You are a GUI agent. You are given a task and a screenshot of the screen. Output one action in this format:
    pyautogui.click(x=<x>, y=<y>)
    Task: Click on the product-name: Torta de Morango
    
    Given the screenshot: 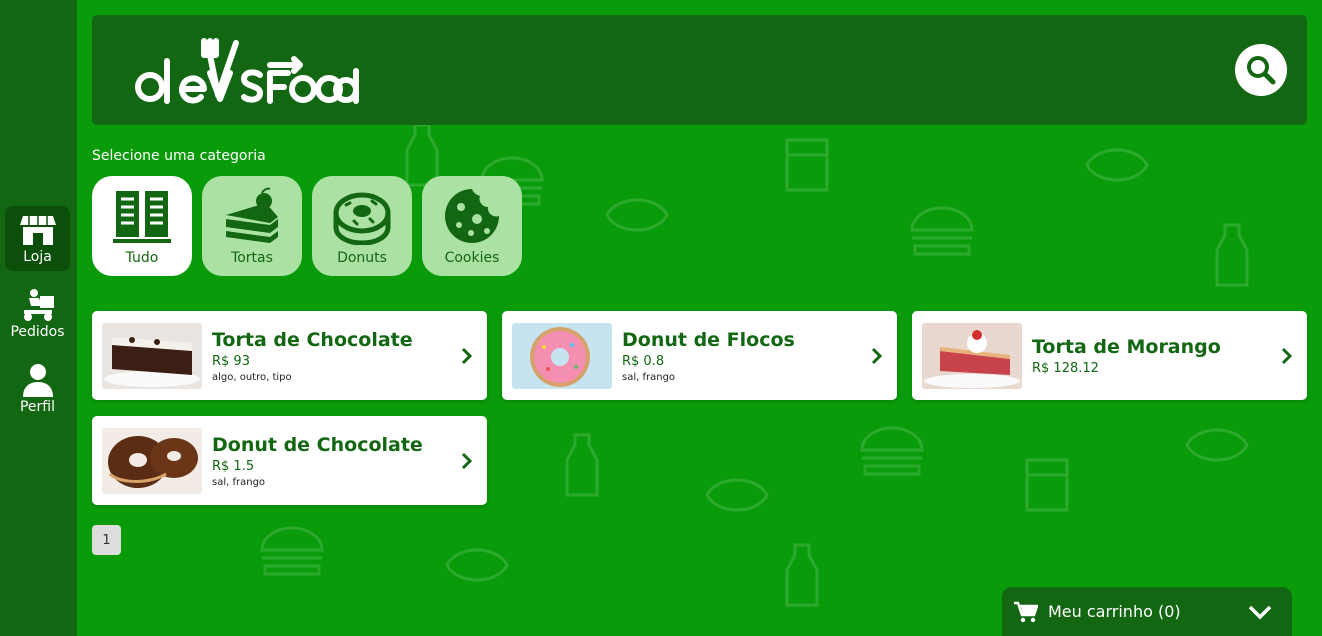 What is the action you would take?
    pyautogui.click(x=1126, y=347)
    